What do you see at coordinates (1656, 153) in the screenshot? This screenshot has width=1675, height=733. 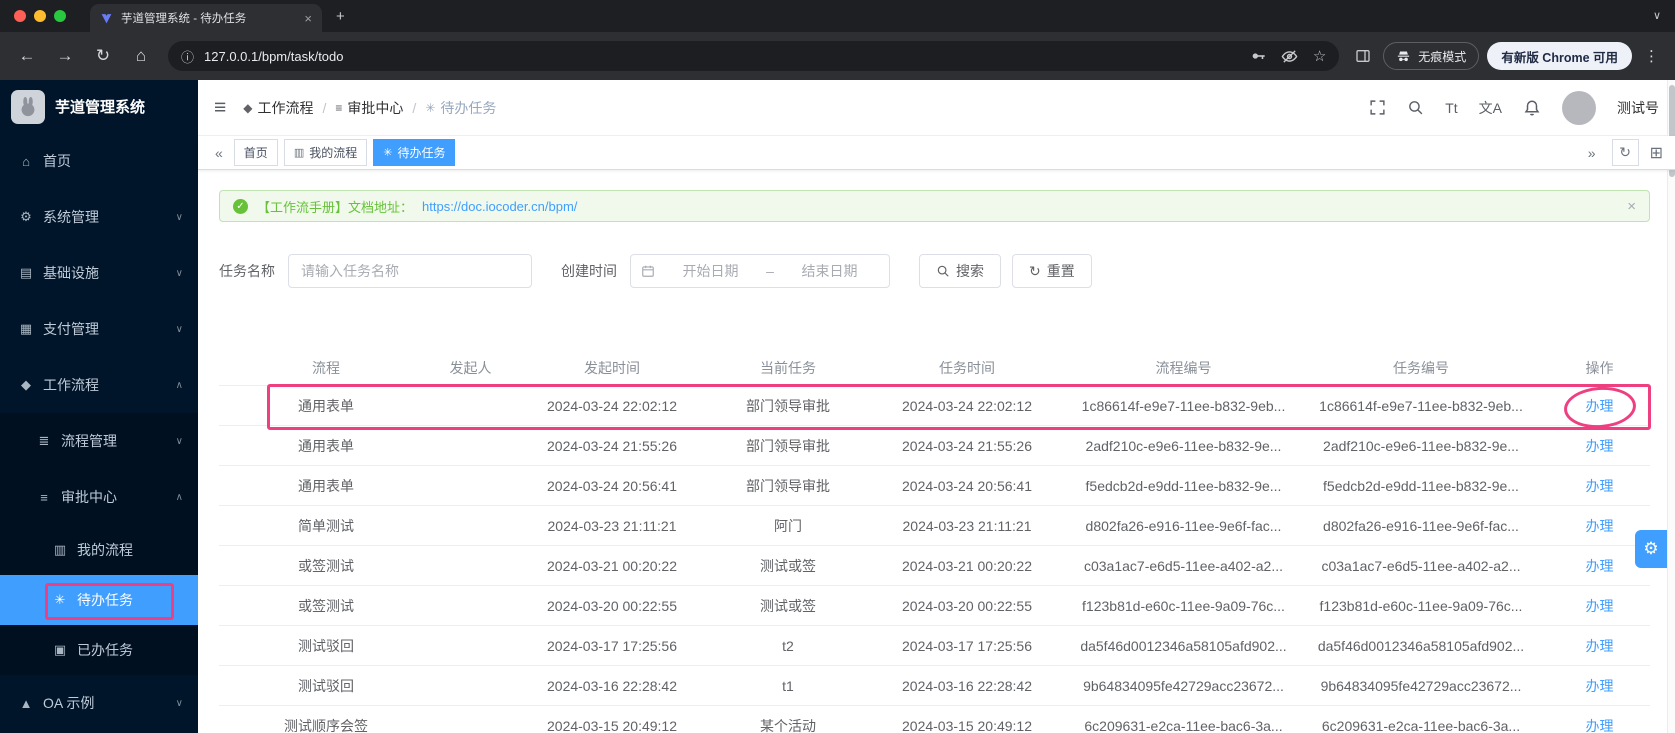 I see `layout-grid-icon: ⊞` at bounding box center [1656, 153].